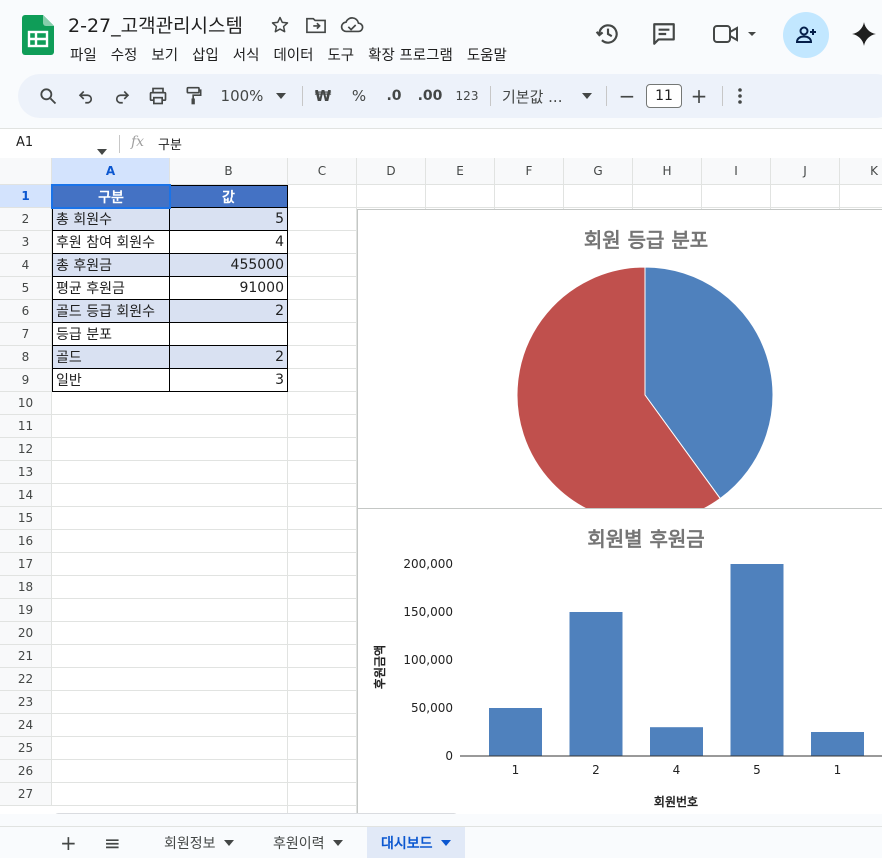 This screenshot has height=858, width=882. I want to click on search-icon, so click(48, 96).